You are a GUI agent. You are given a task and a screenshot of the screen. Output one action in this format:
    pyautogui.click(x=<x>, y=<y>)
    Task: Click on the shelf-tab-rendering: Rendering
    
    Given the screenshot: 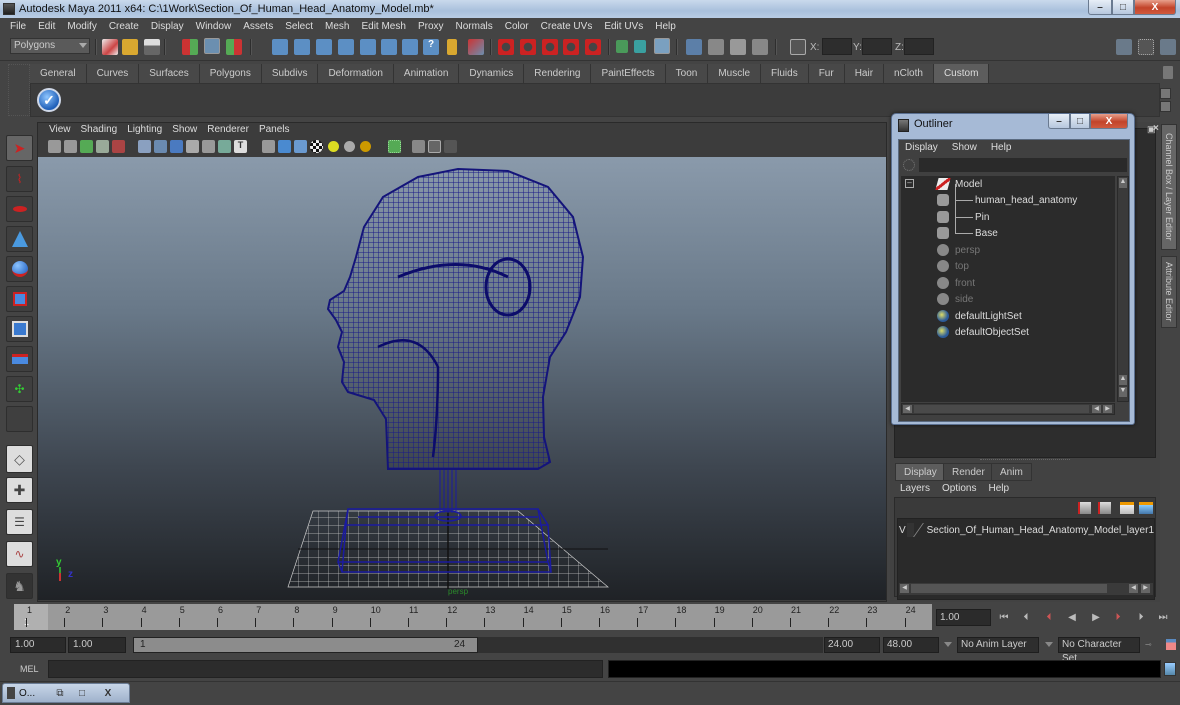 What is the action you would take?
    pyautogui.click(x=558, y=73)
    